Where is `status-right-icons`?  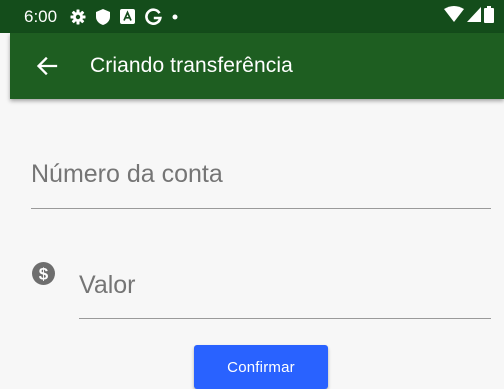 status-right-icons is located at coordinates (469, 16).